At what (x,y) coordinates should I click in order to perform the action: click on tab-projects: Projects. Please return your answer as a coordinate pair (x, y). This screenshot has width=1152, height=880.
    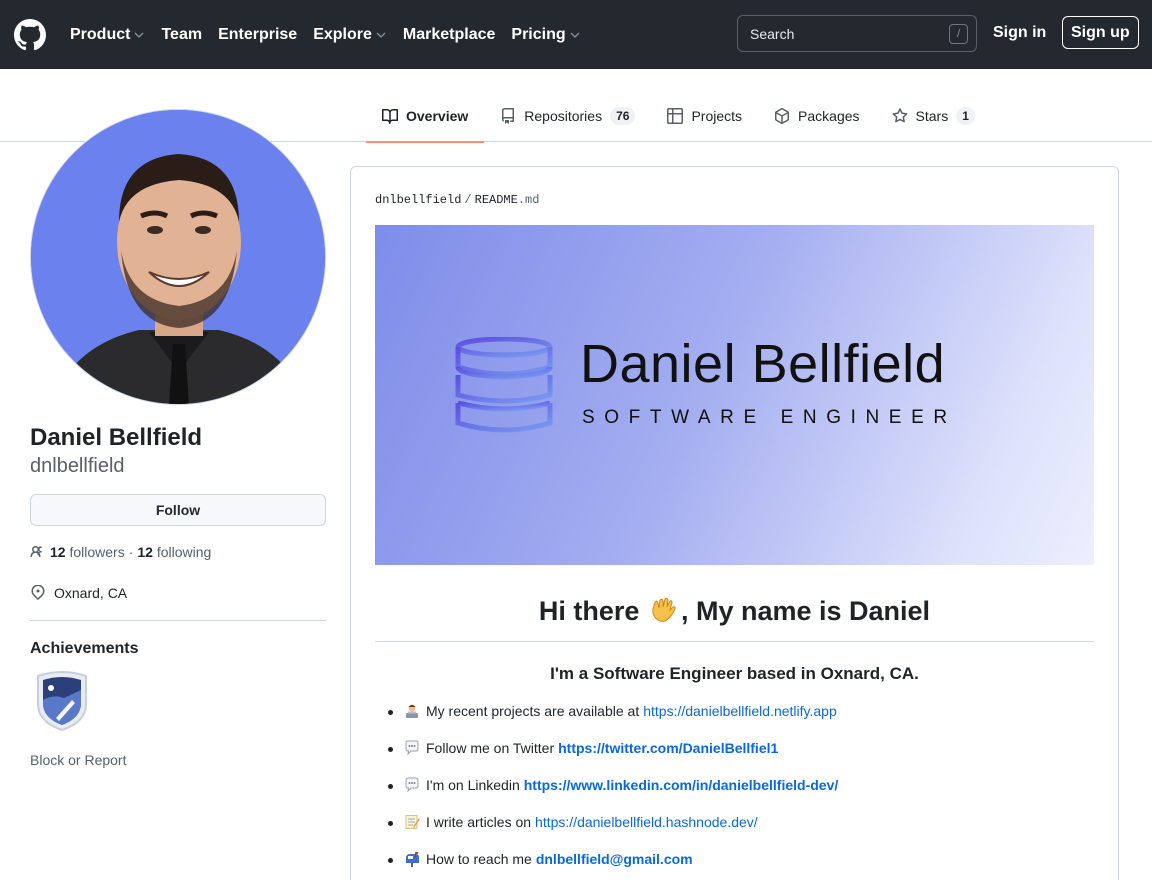
    Looking at the image, I should click on (704, 115).